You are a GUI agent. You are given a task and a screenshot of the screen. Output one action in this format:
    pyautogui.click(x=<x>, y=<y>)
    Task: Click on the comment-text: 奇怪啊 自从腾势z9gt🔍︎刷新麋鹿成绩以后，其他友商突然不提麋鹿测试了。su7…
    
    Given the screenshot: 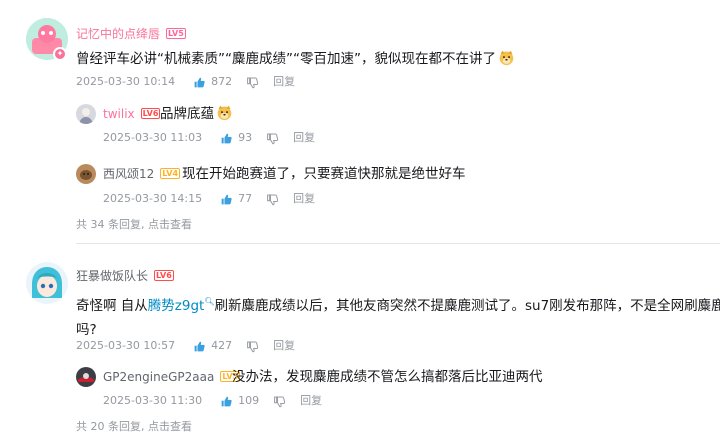 What is the action you would take?
    pyautogui.click(x=398, y=316)
    